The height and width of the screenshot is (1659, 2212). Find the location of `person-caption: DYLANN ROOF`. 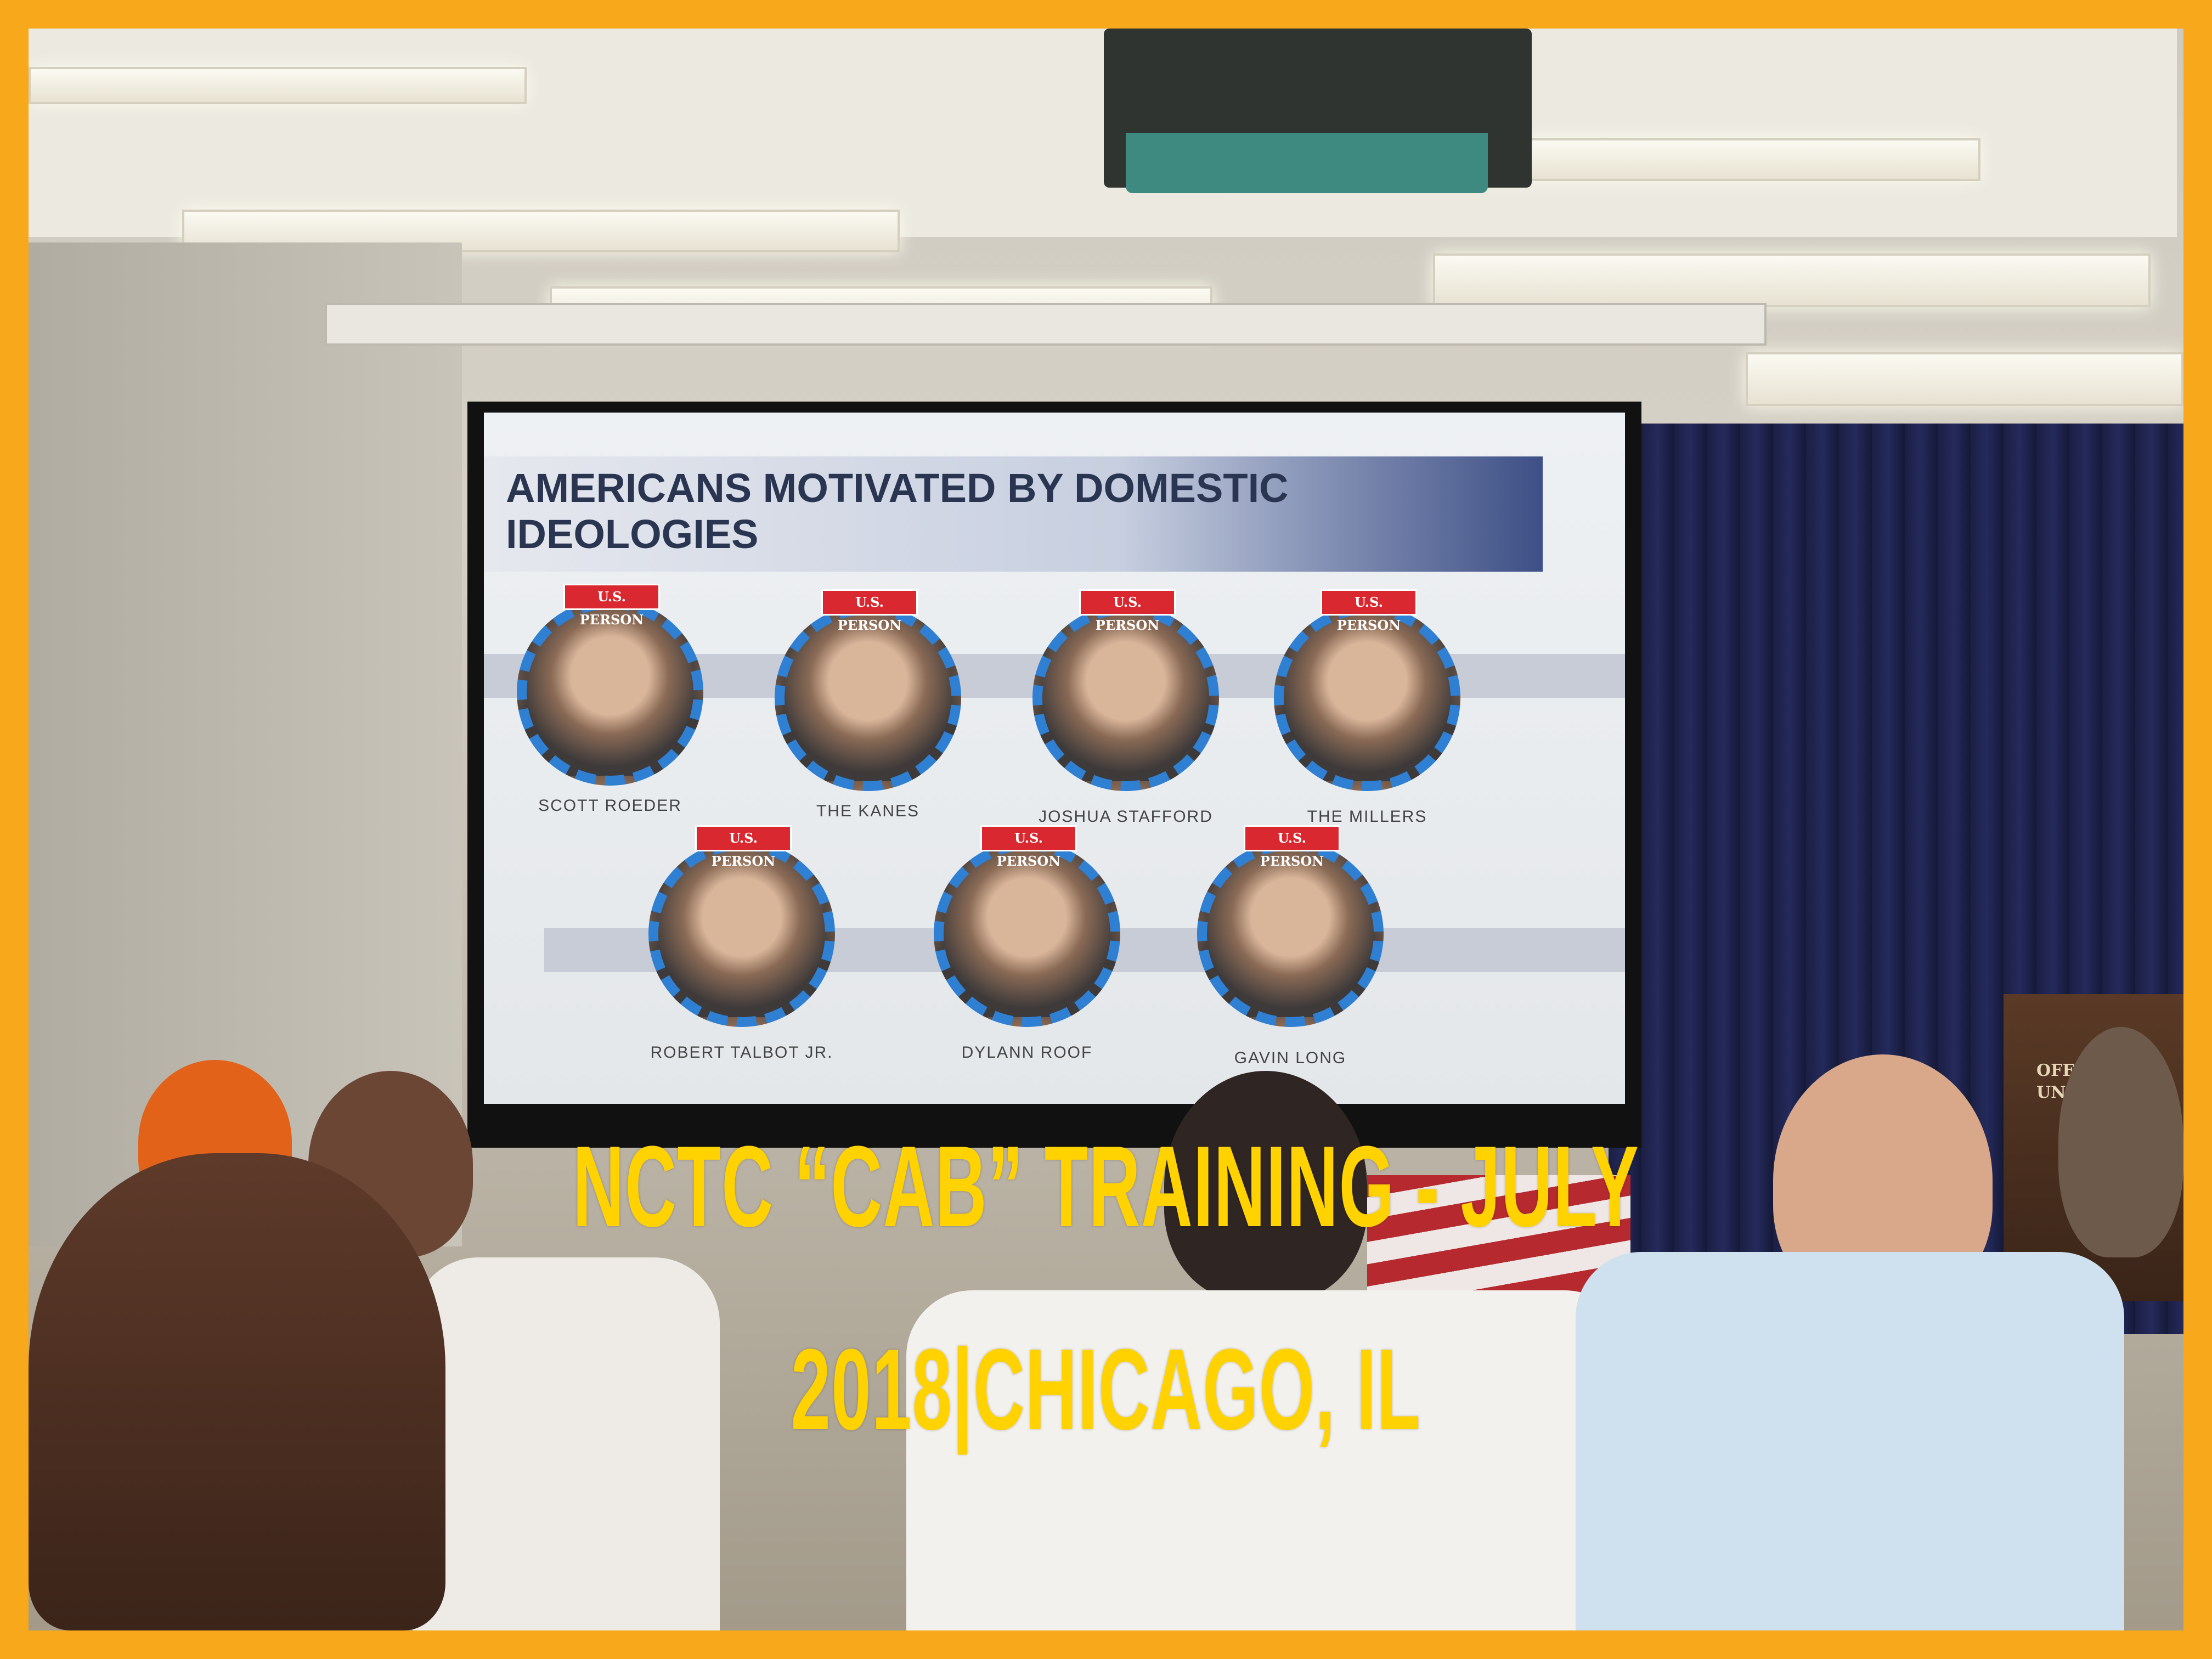

person-caption: DYLANN ROOF is located at coordinates (1027, 1052).